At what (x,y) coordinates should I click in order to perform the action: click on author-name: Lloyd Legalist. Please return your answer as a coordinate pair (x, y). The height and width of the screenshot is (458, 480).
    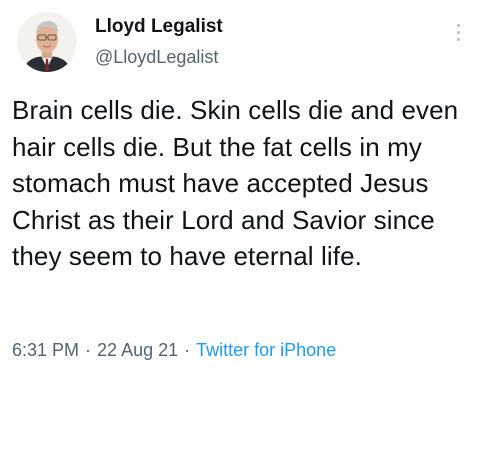
    Looking at the image, I should click on (159, 27).